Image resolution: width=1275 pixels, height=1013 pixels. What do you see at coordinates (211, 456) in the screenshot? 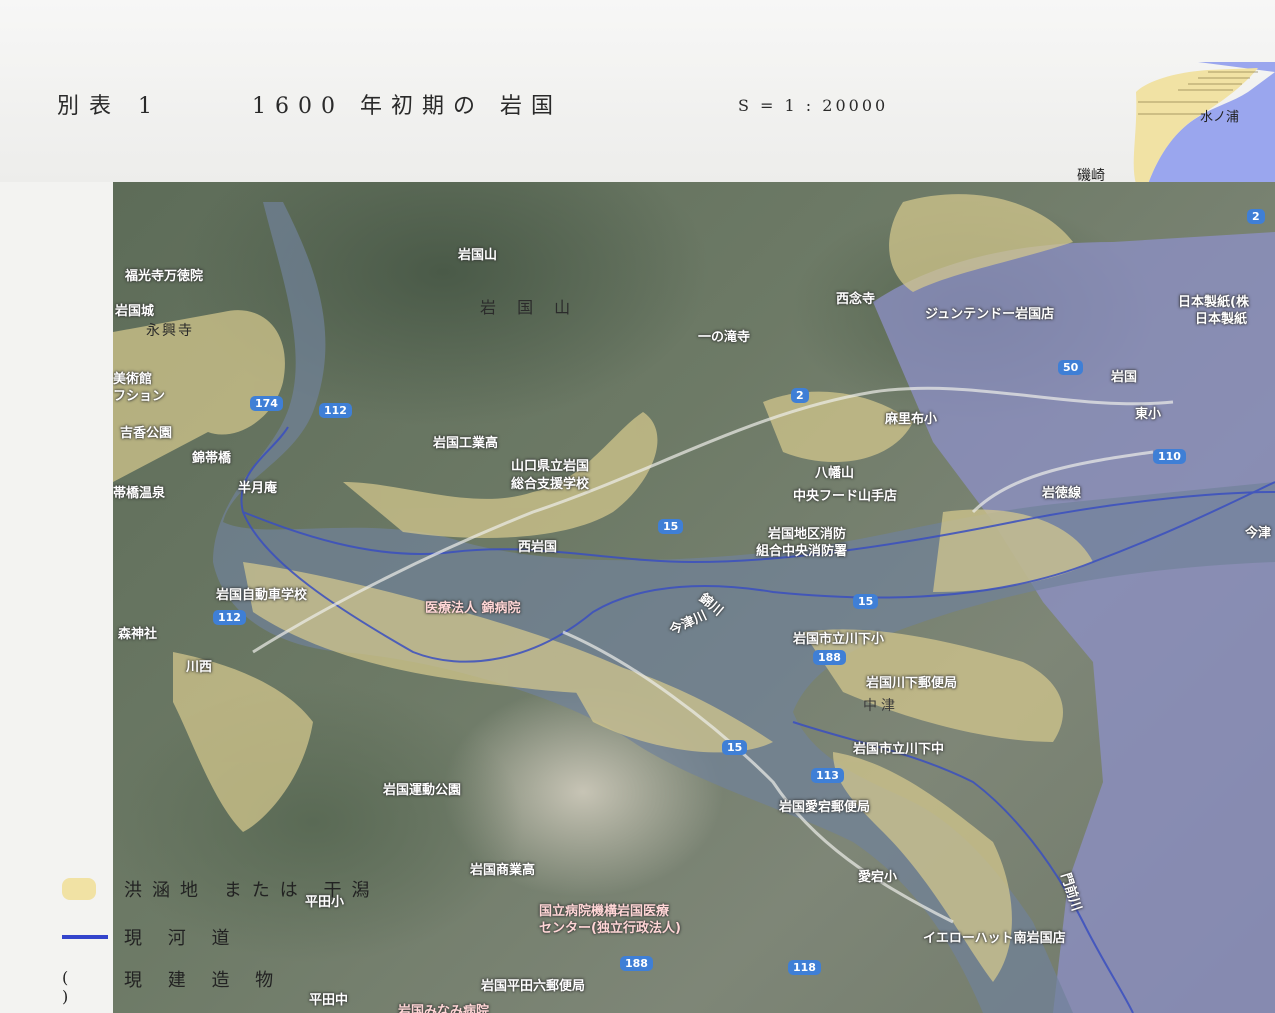
I see `place-label: 錦帯橋` at bounding box center [211, 456].